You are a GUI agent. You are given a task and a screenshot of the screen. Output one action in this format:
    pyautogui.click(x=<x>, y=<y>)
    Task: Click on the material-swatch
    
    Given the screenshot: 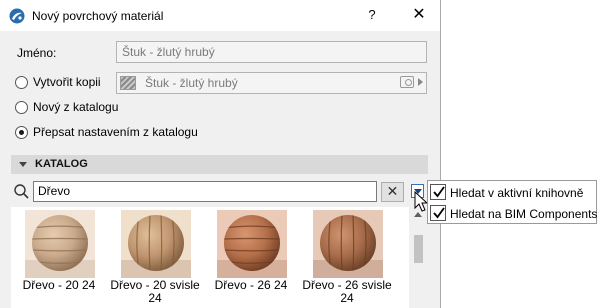 What is the action you would take?
    pyautogui.click(x=128, y=83)
    